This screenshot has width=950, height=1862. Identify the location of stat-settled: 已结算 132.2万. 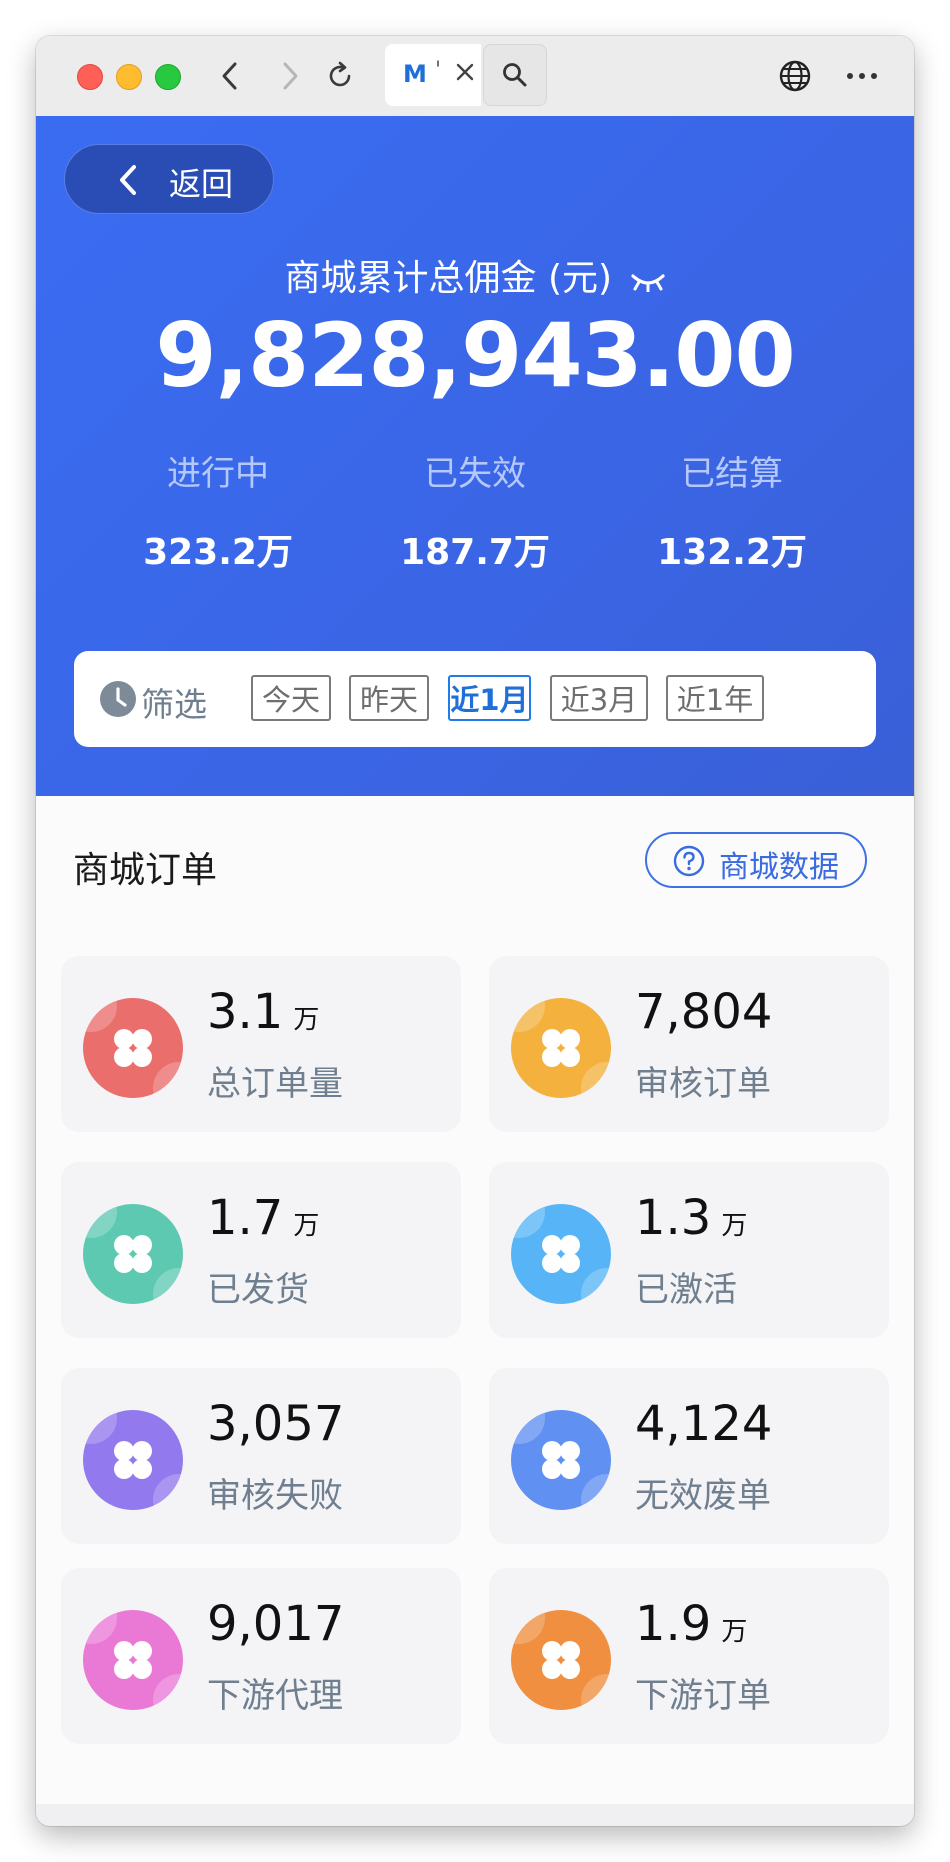
(732, 510).